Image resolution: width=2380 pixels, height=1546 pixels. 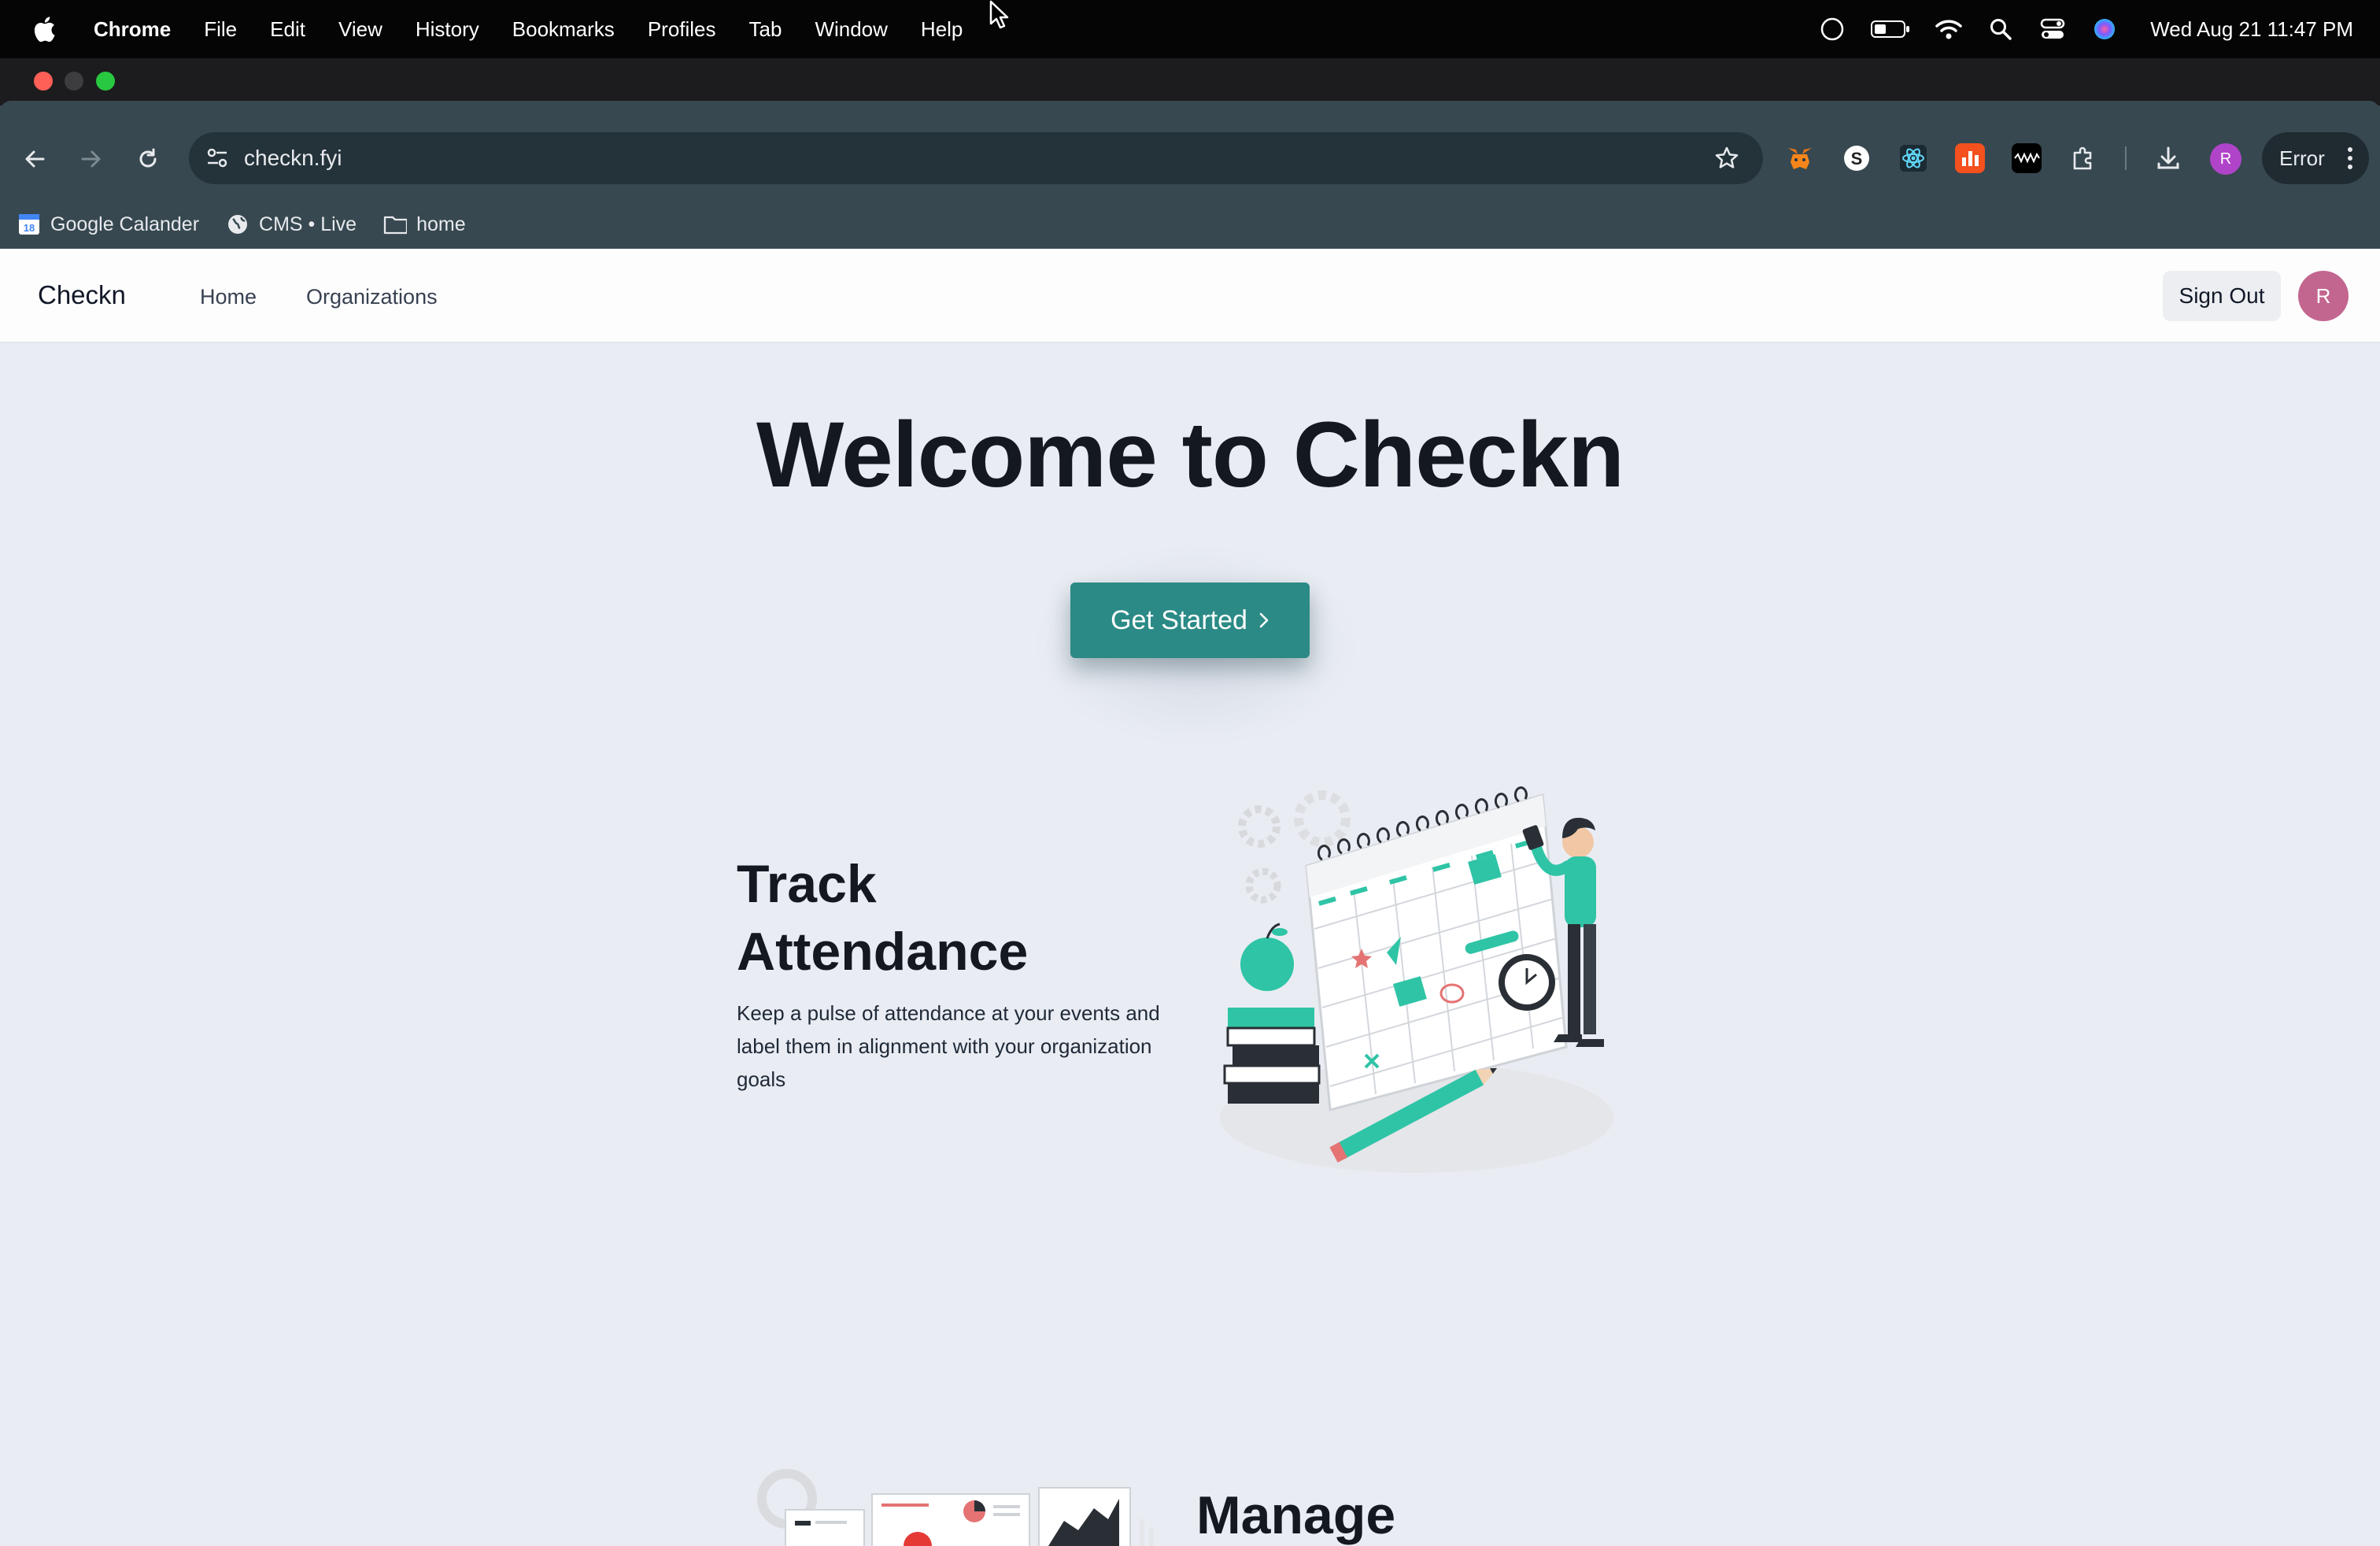 What do you see at coordinates (2222, 296) in the screenshot?
I see `sign-out-button: Sign Out` at bounding box center [2222, 296].